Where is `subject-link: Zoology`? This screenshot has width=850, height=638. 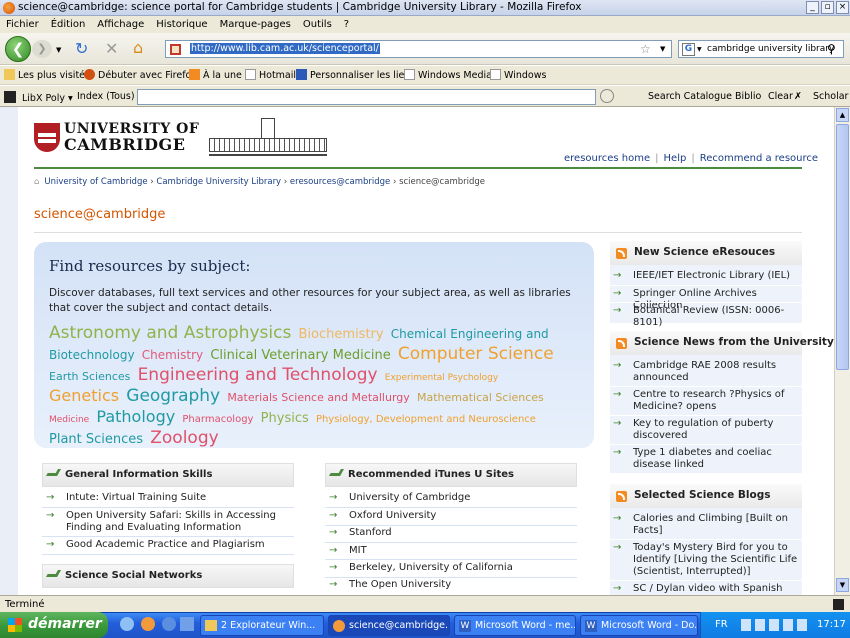 subject-link: Zoology is located at coordinates (184, 438).